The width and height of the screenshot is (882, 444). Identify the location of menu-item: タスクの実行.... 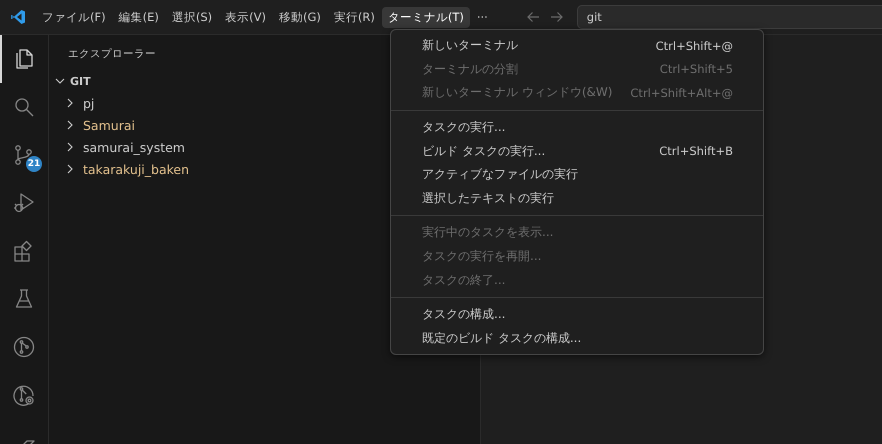
(577, 128).